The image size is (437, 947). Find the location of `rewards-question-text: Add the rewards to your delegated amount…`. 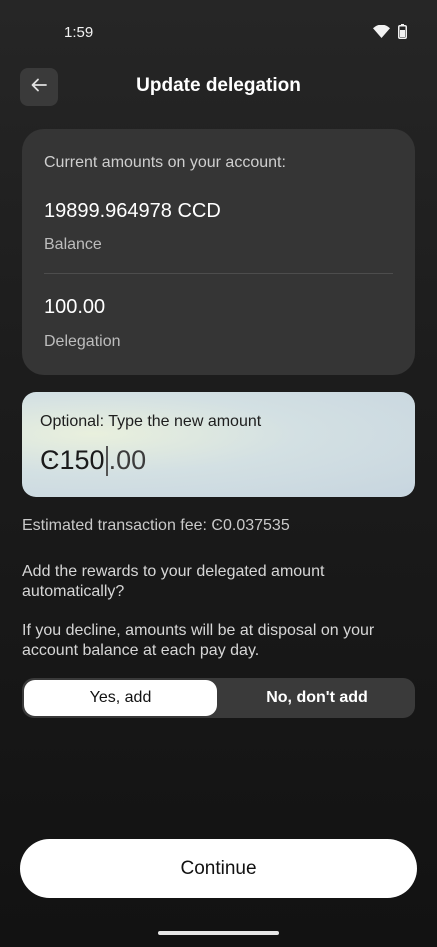

rewards-question-text: Add the rewards to your delegated amount… is located at coordinates (173, 581).